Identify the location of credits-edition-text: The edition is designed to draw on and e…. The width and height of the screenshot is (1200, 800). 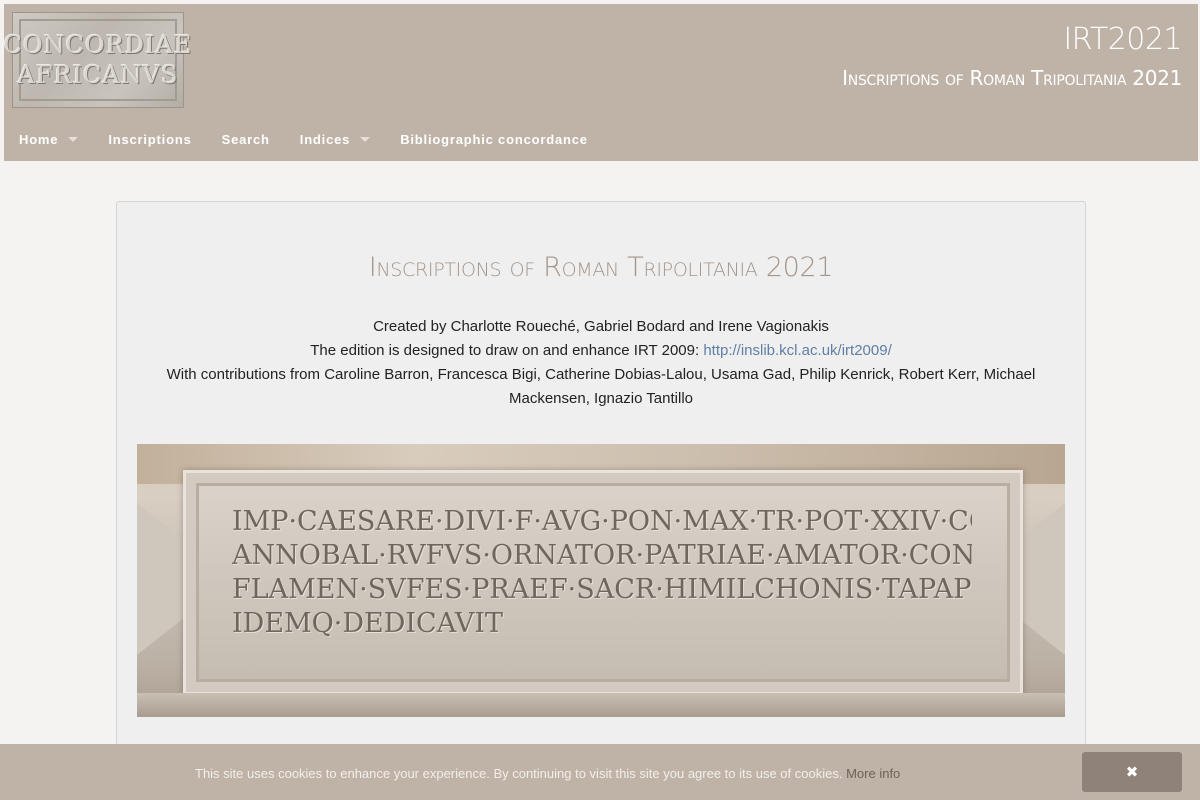
(507, 350).